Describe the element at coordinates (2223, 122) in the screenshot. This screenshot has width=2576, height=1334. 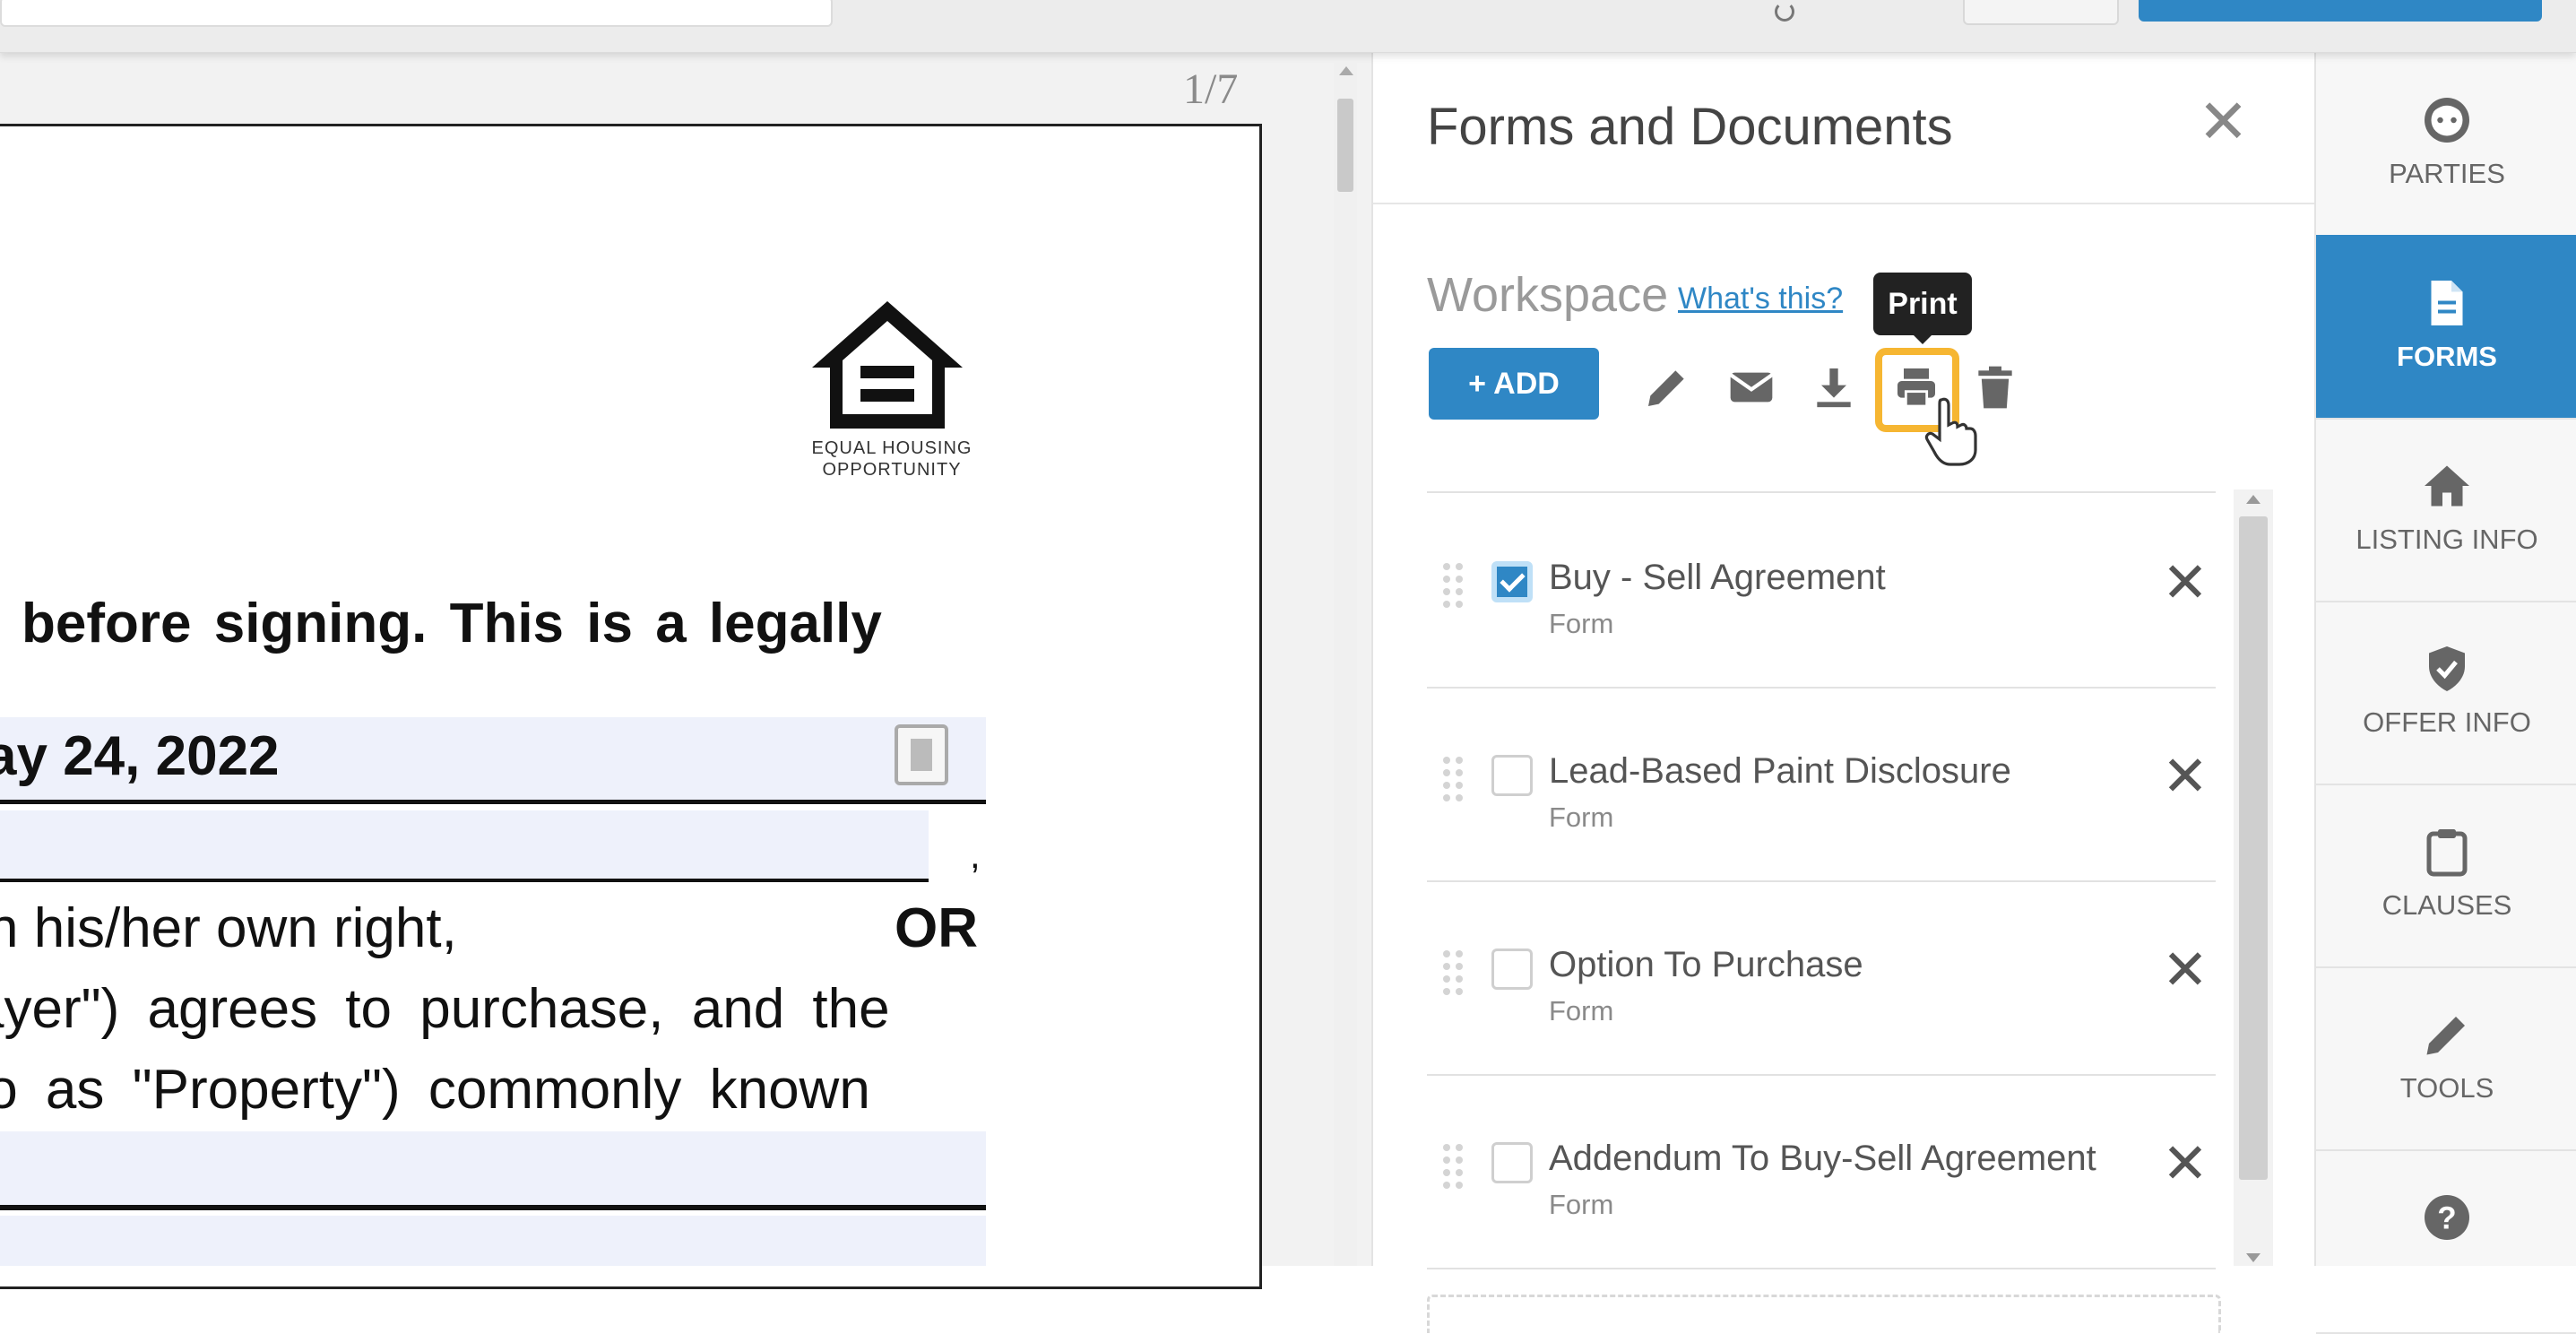
I see `close-icon: ✕` at that location.